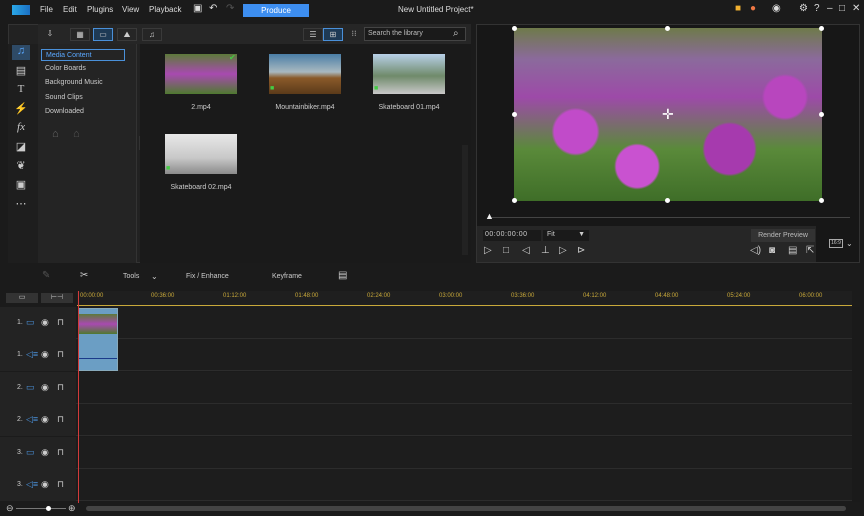 Image resolution: width=864 pixels, height=516 pixels. I want to click on close-icon: ✕, so click(856, 8).